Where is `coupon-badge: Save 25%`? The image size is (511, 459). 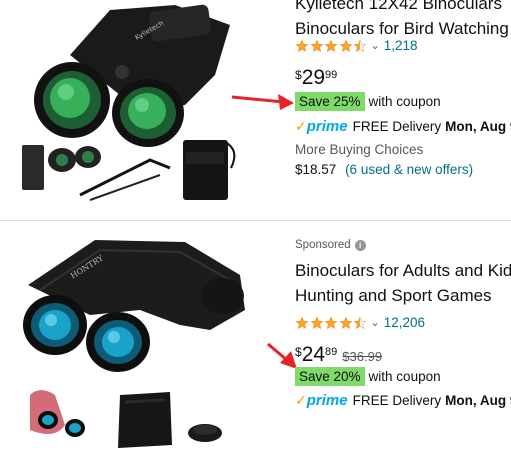 coupon-badge: Save 25% is located at coordinates (330, 101).